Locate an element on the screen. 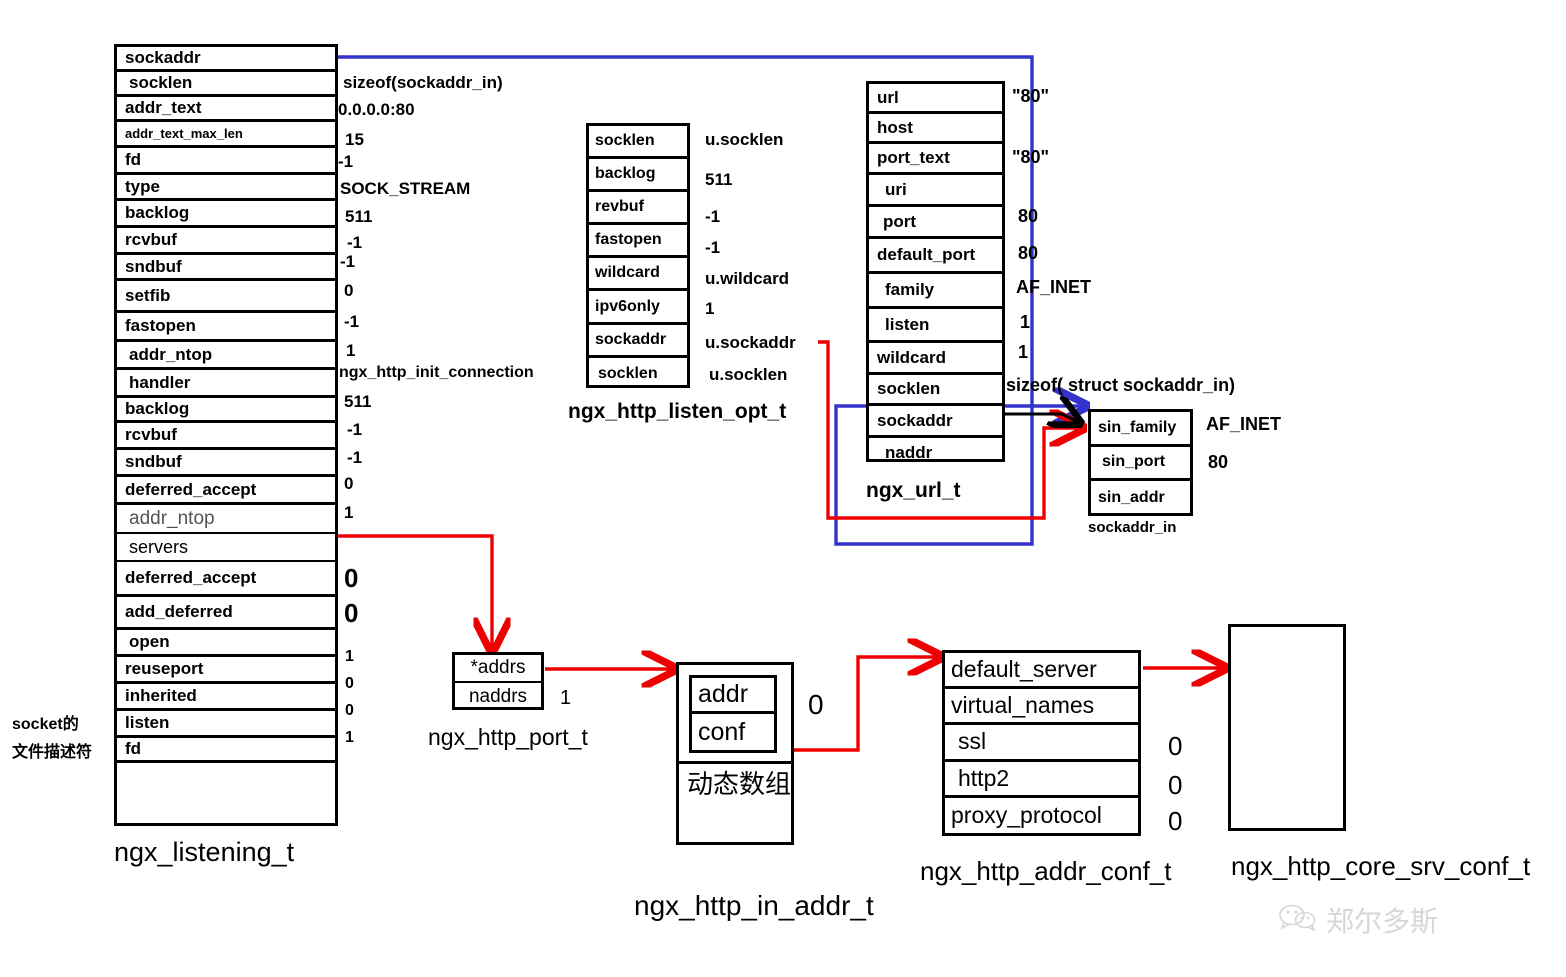 The height and width of the screenshot is (977, 1566). caption-ngx-http-core-srv-conf-t: ngx_http_core_srv_conf_t is located at coordinates (1381, 866).